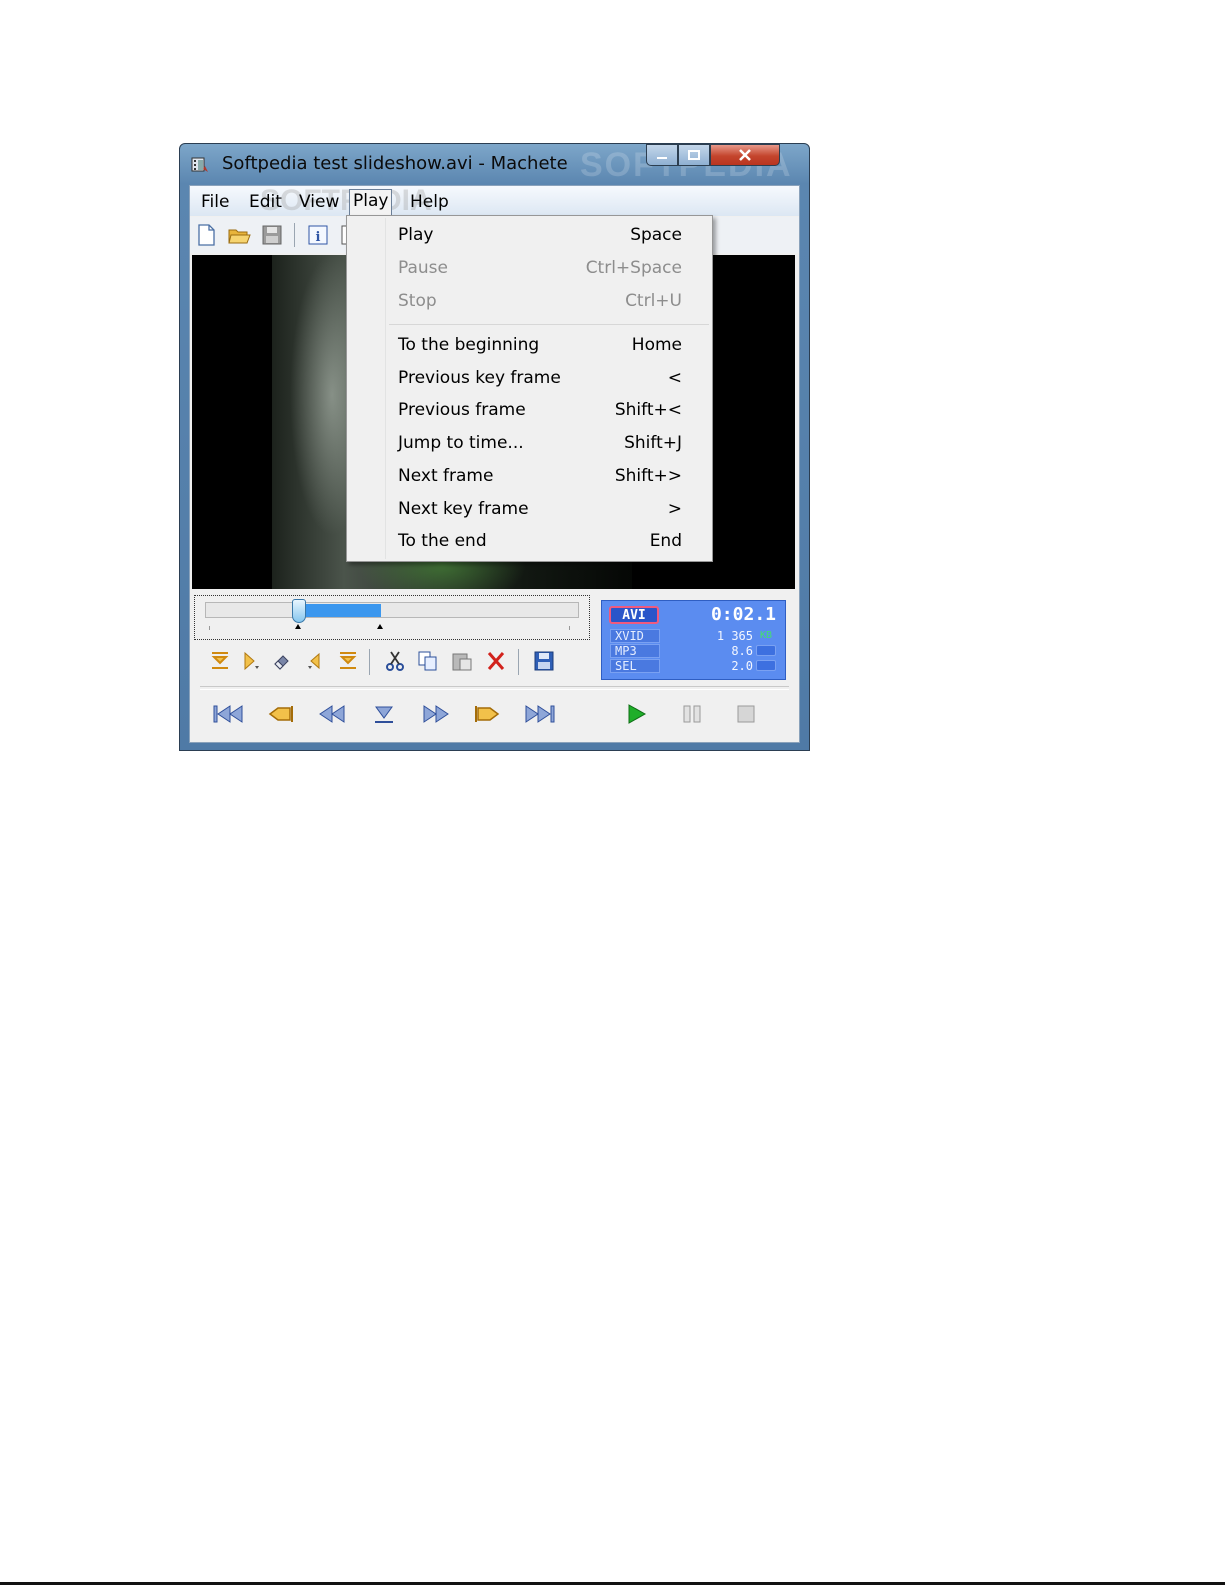 The image size is (1225, 1585). I want to click on set-end-marker-icon, so click(348, 661).